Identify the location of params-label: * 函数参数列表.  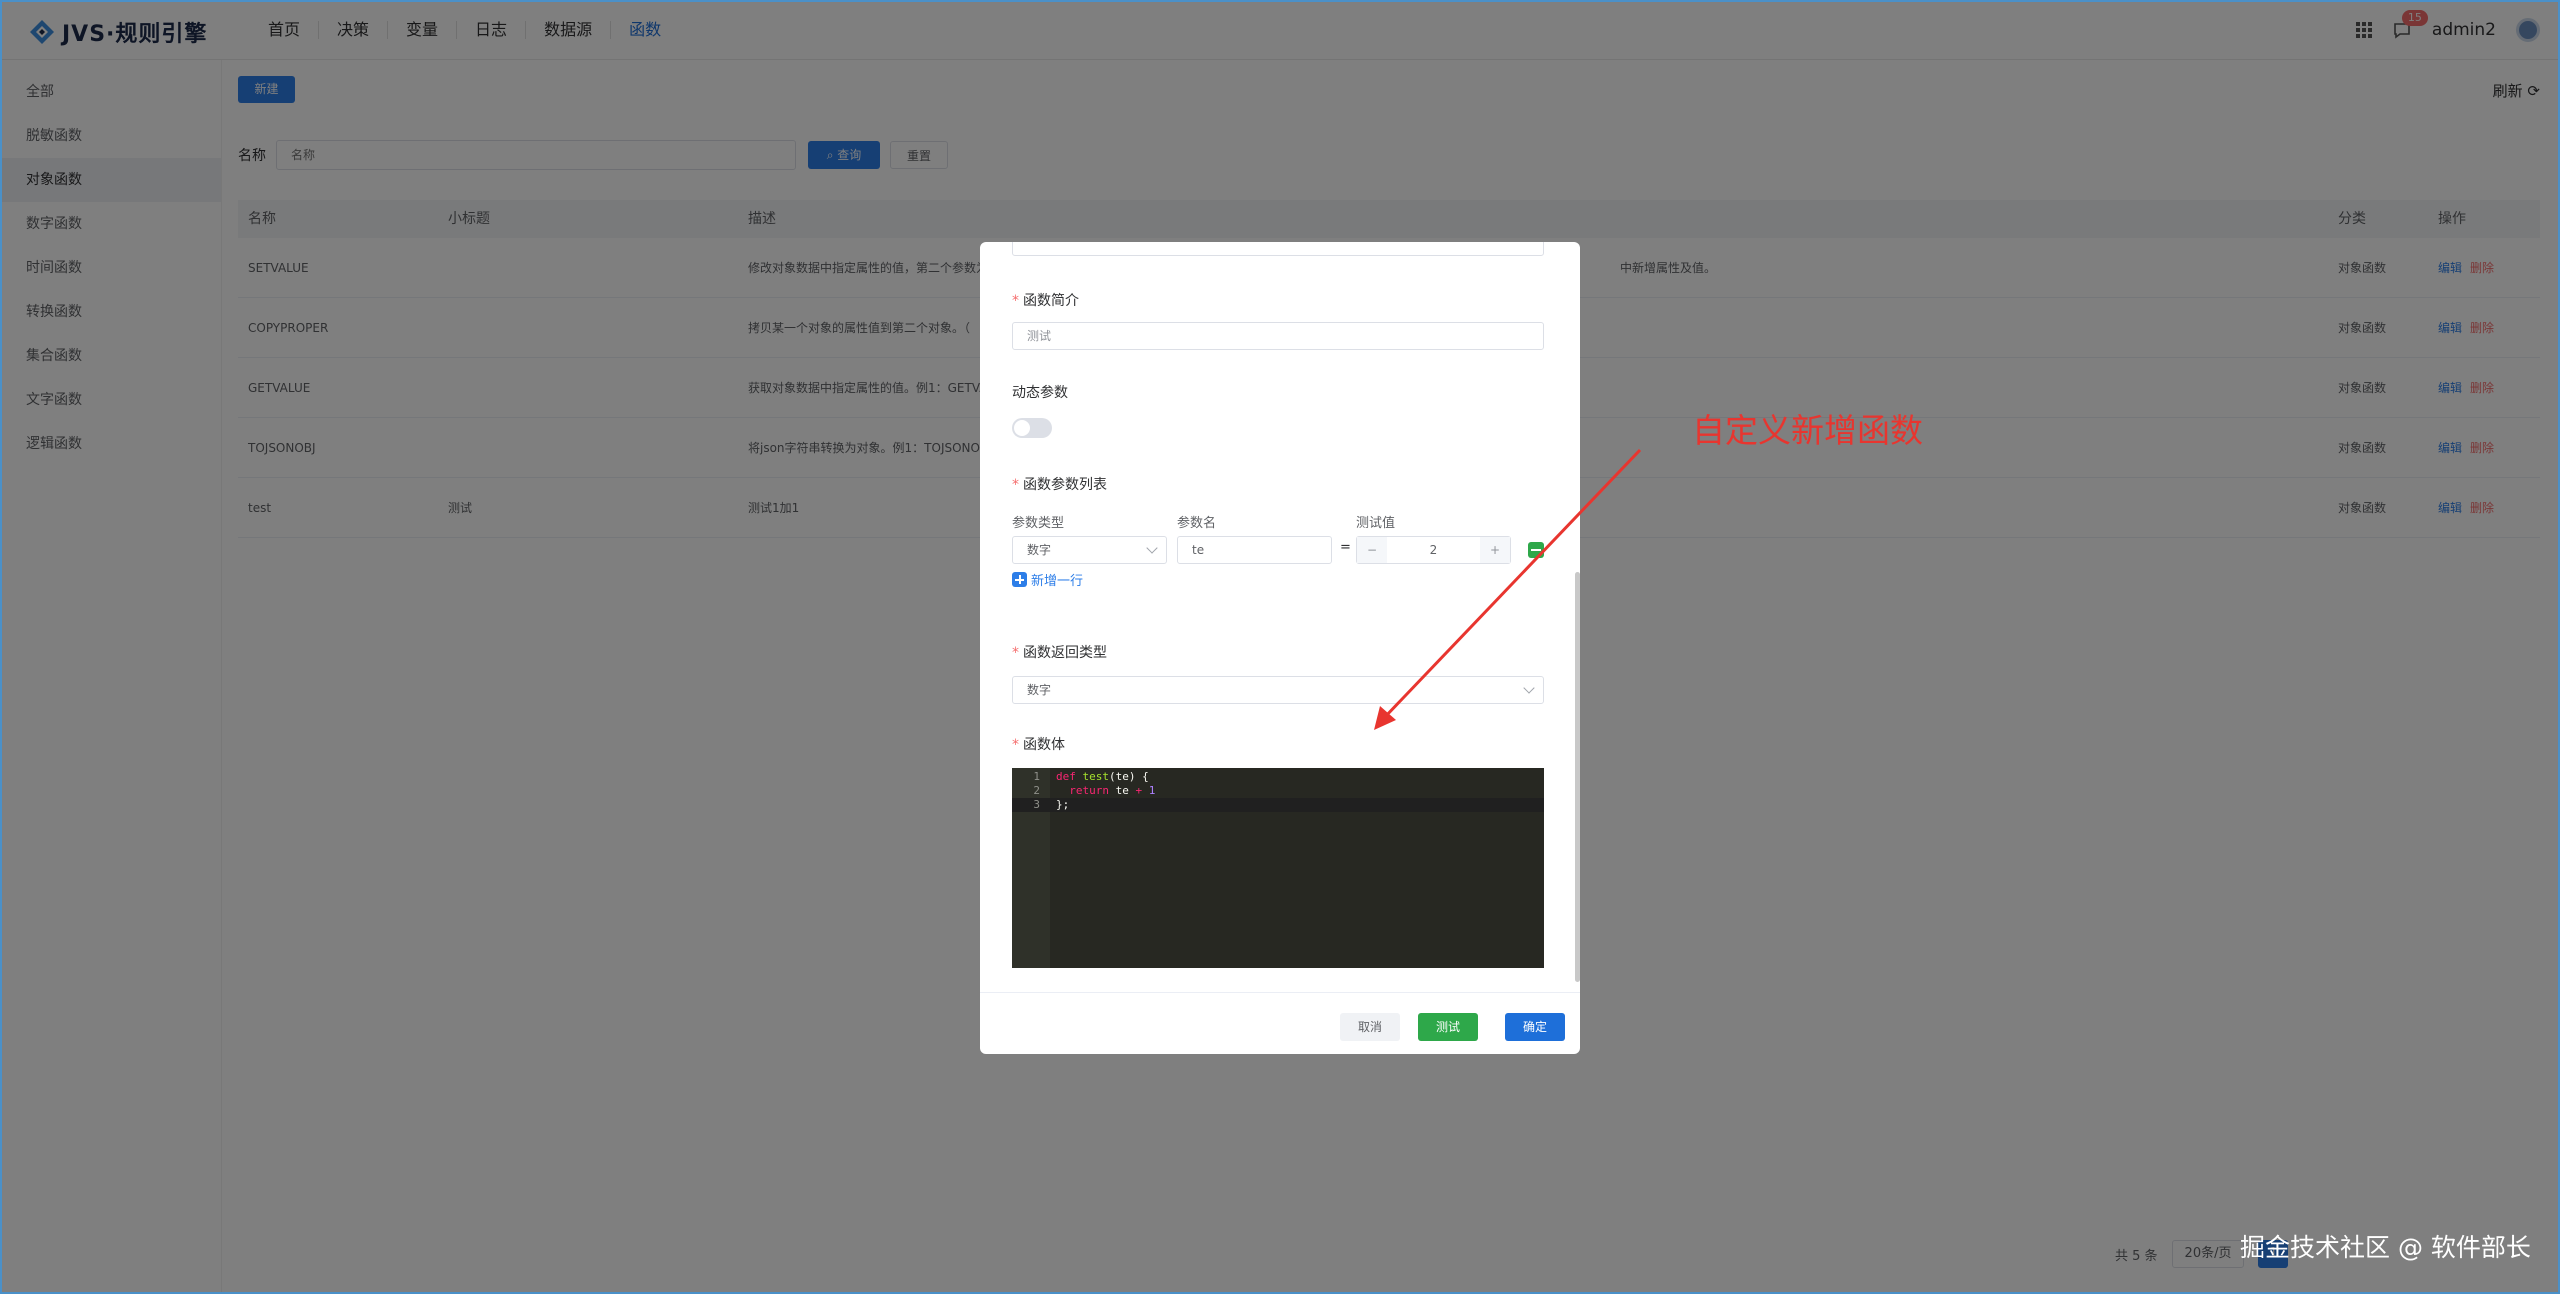
(1059, 485).